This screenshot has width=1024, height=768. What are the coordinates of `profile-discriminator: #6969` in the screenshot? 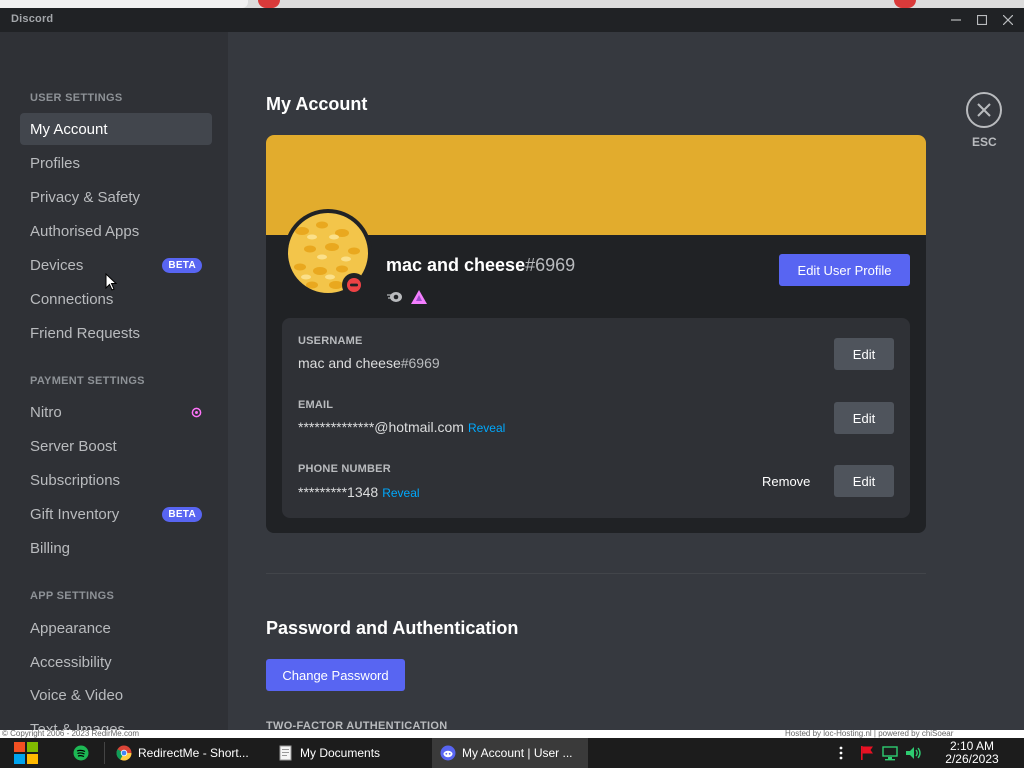 It's located at (550, 265).